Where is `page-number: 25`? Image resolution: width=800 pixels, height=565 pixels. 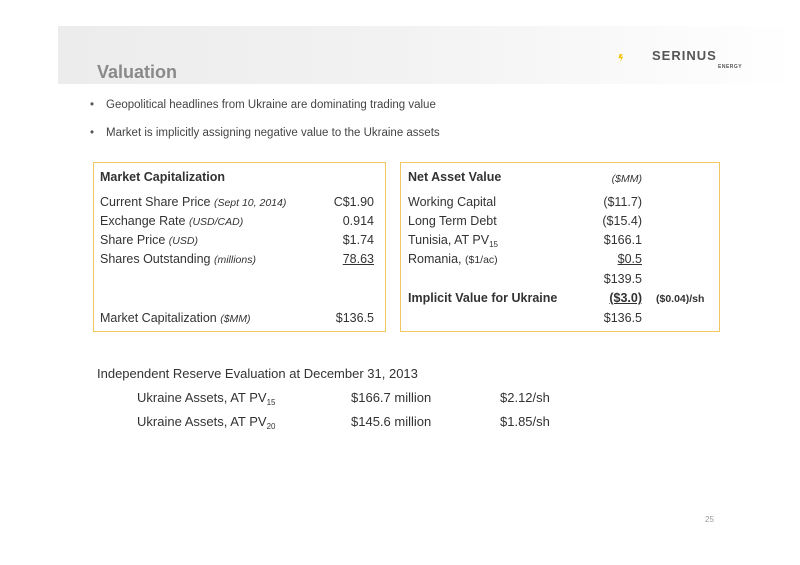 page-number: 25 is located at coordinates (709, 519).